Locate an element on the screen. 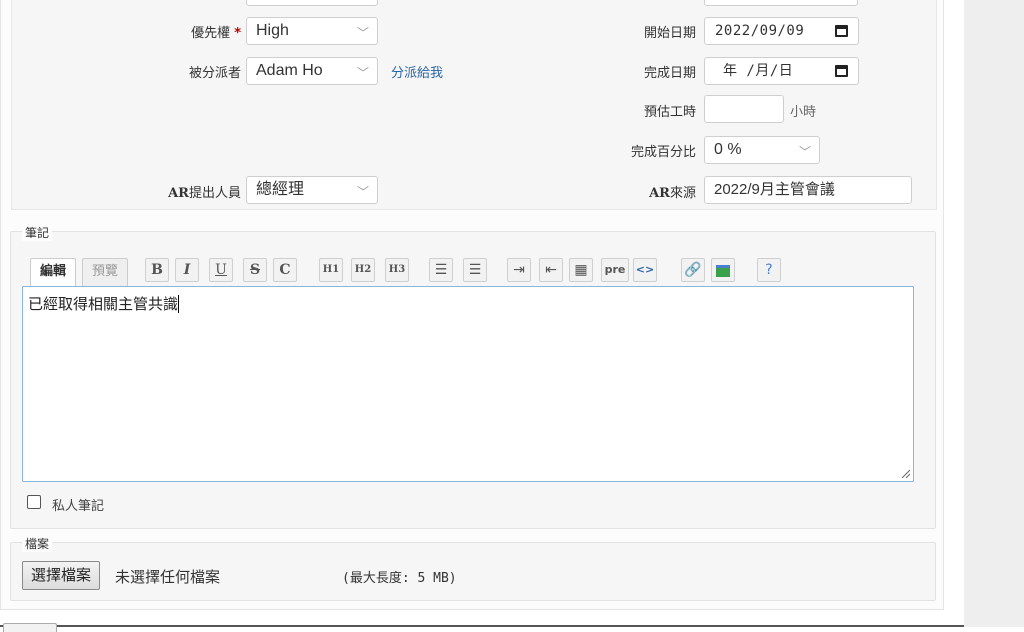 This screenshot has height=632, width=1024. image-icon is located at coordinates (723, 270).